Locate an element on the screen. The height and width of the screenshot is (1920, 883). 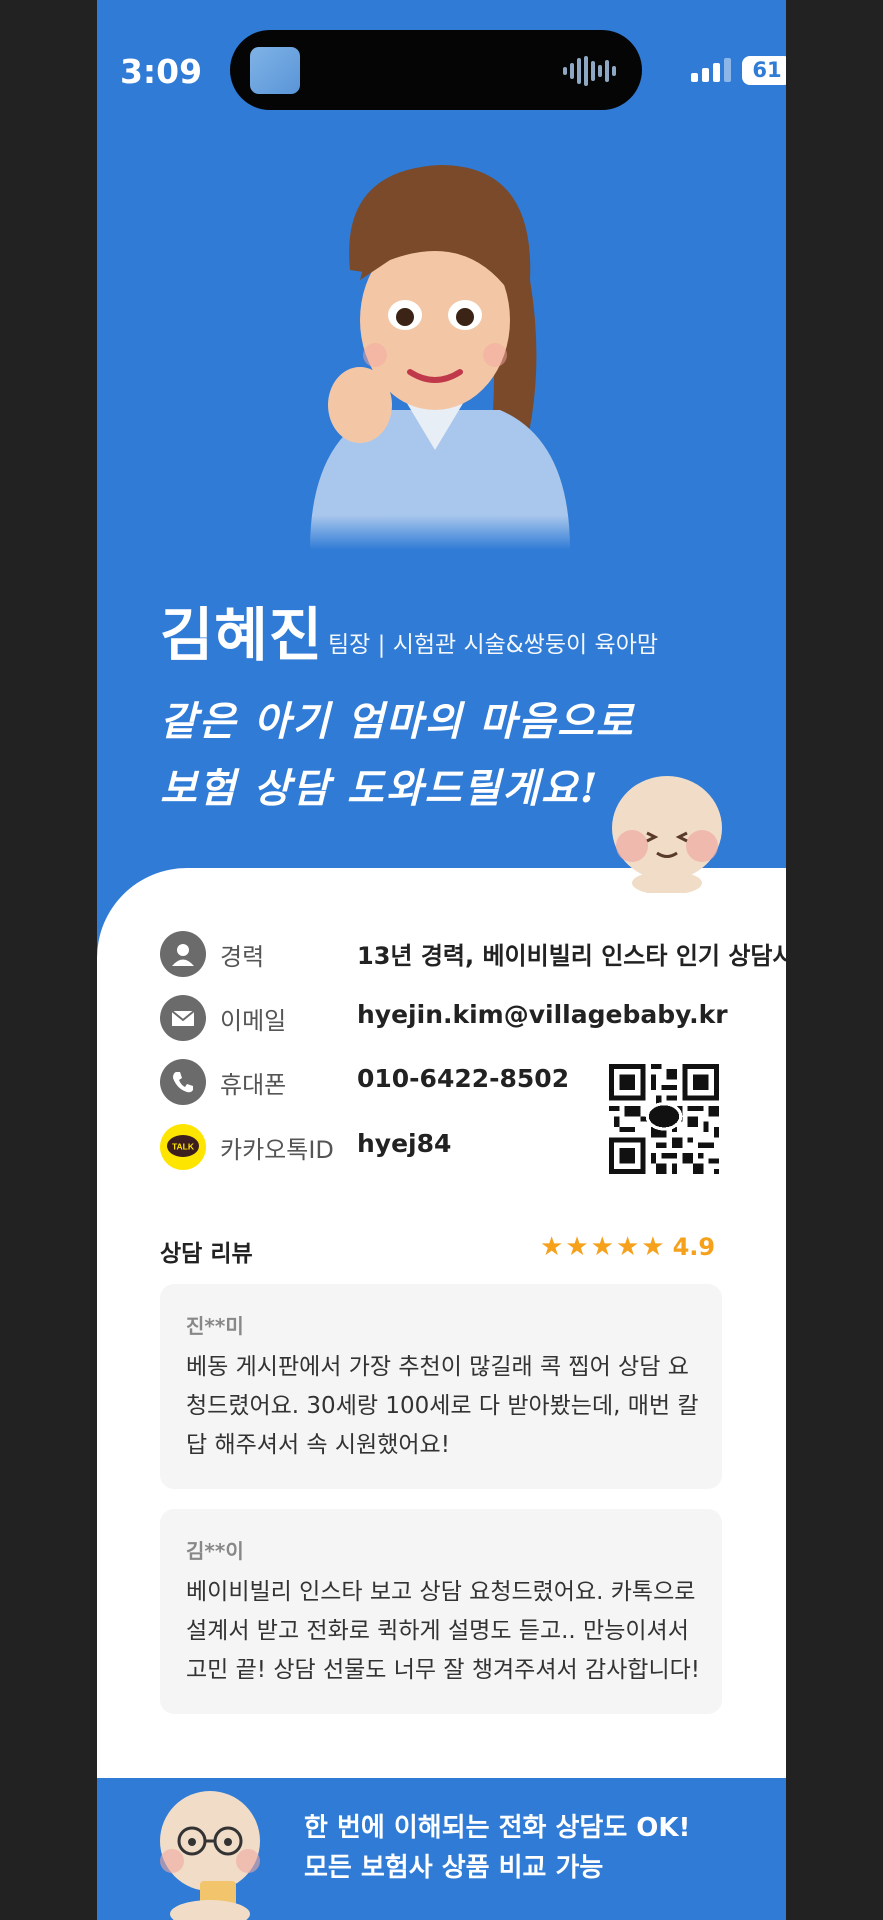
consultant-role: 팀장 | 시험관 시술&쌍둥이 육아맘 is located at coordinates (493, 645).